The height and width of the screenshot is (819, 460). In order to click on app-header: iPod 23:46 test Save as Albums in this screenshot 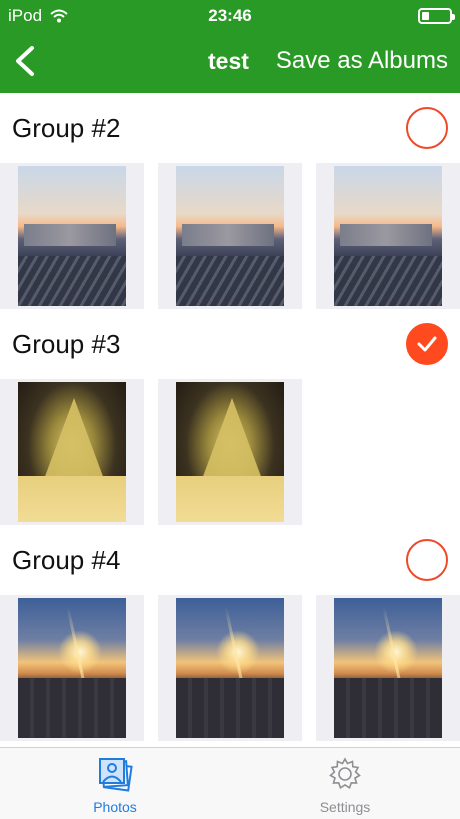, I will do `click(230, 46)`.